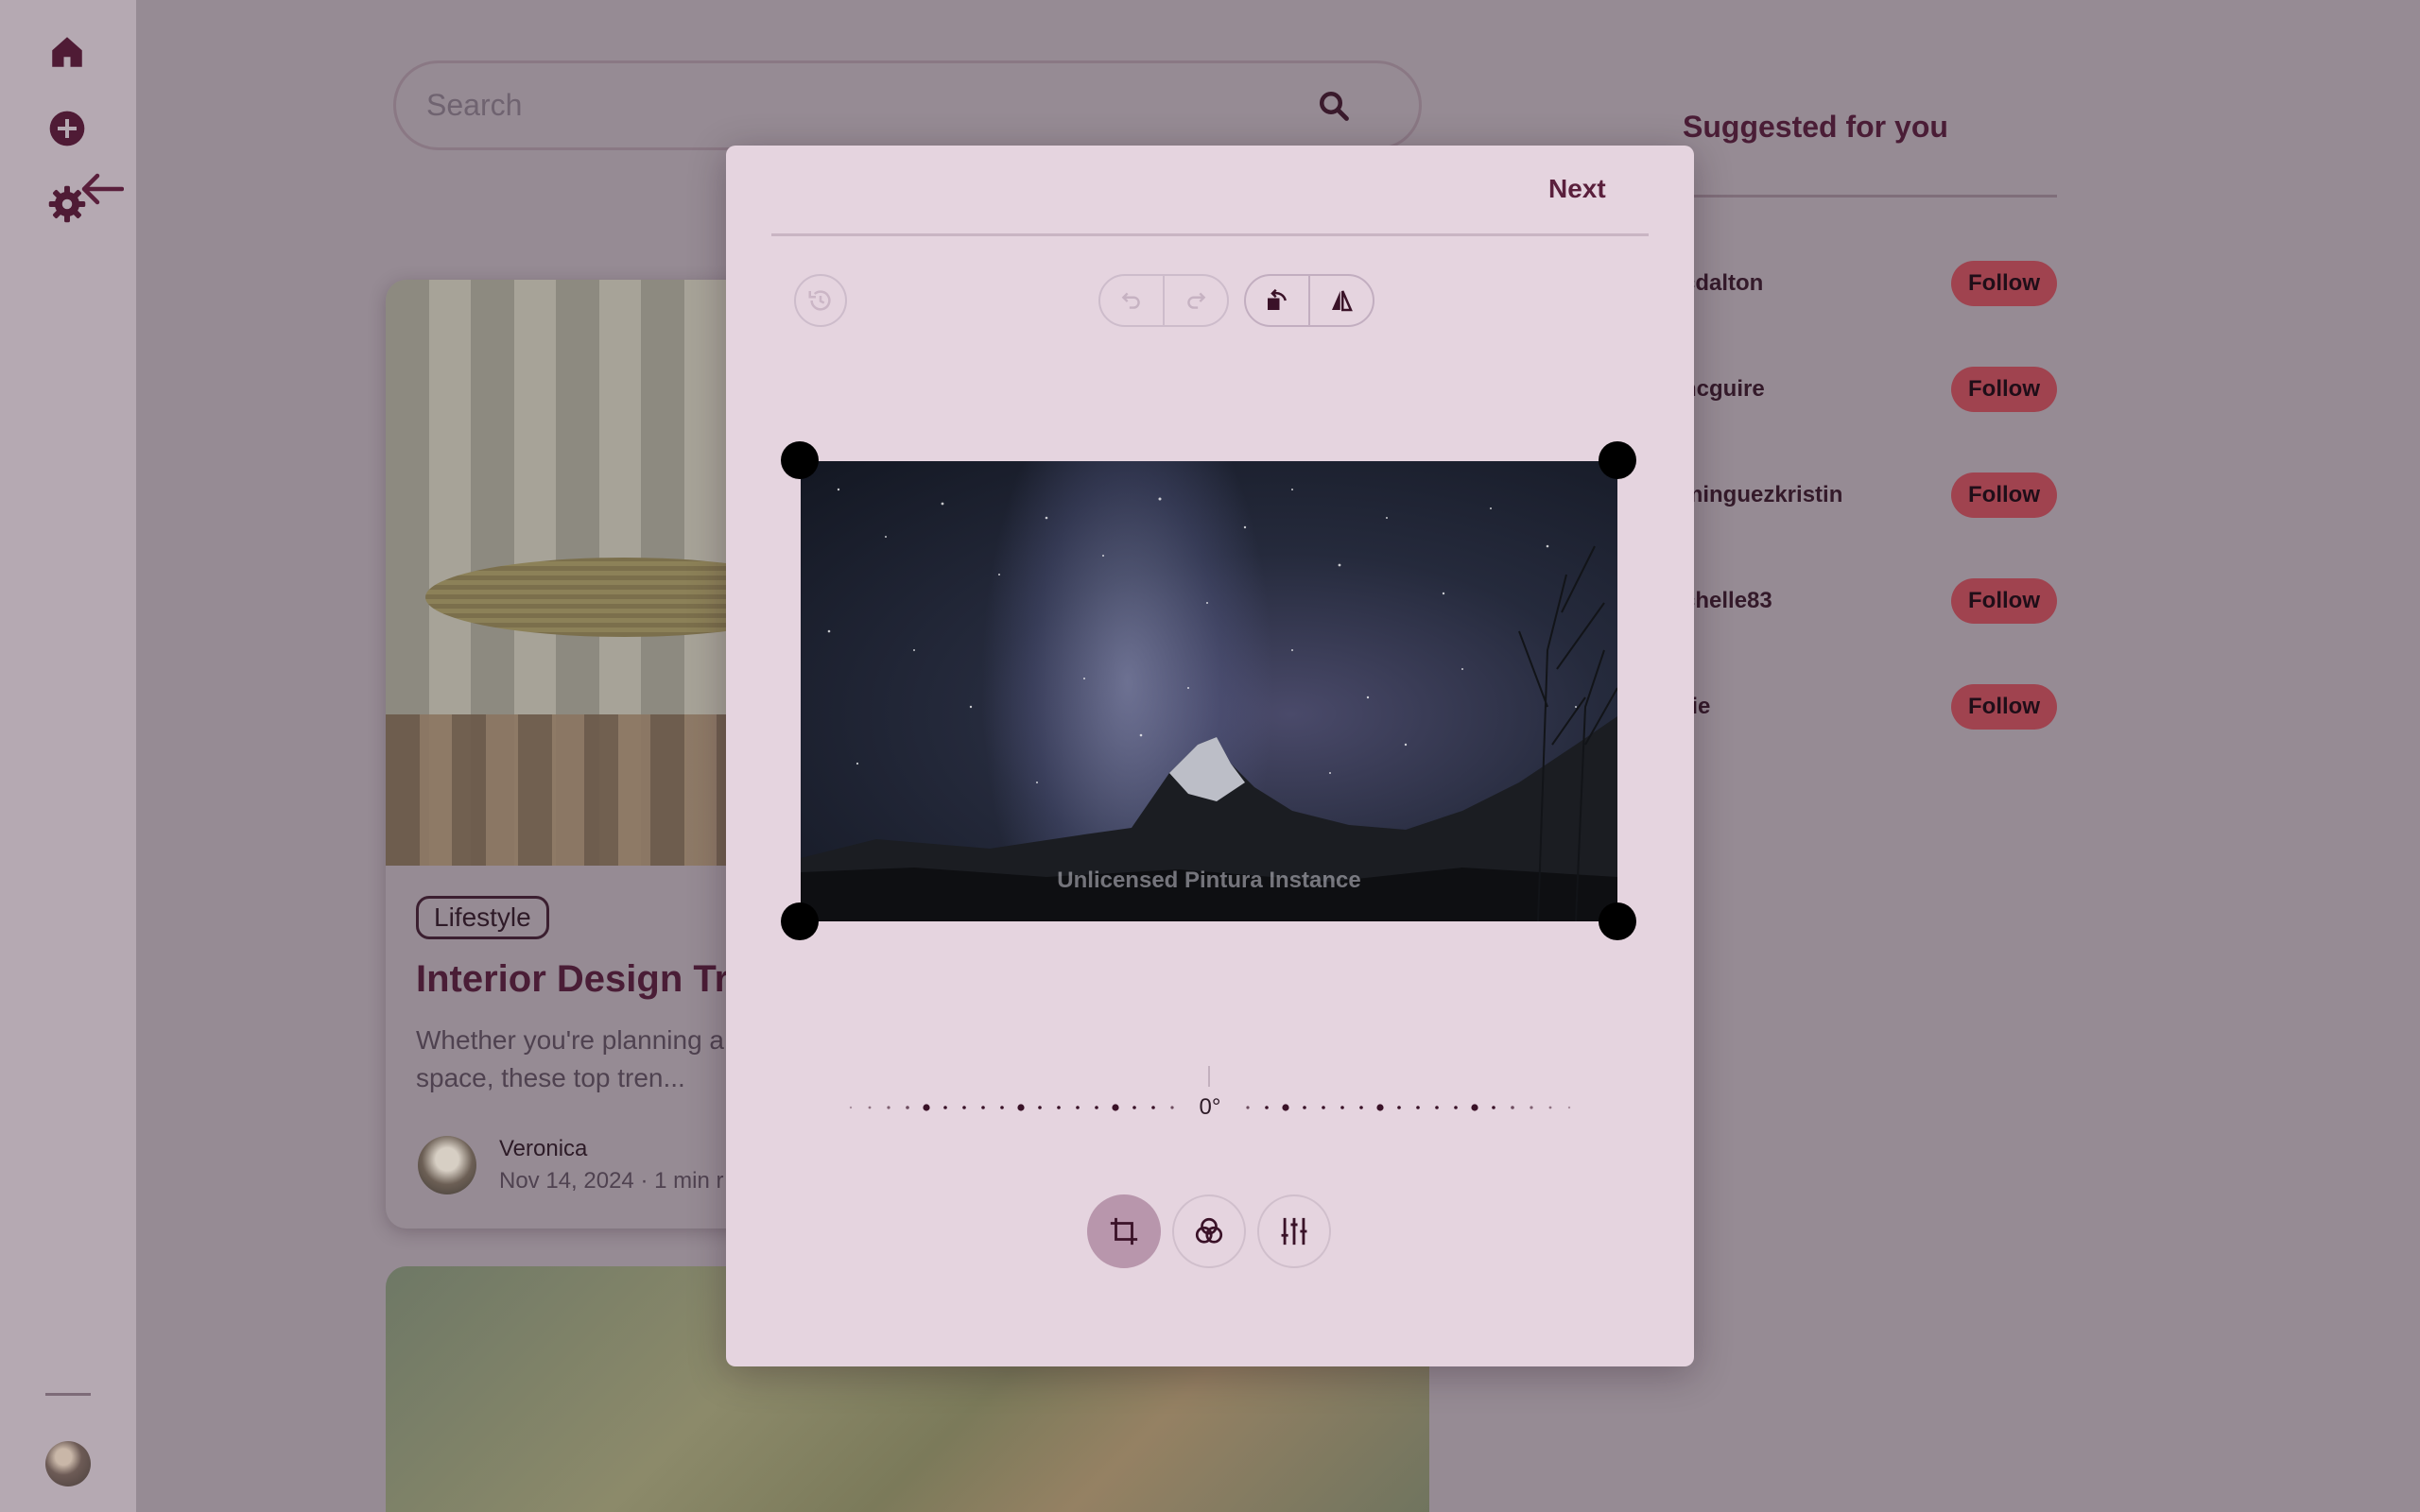 The width and height of the screenshot is (2420, 1512). What do you see at coordinates (1870, 389) in the screenshot?
I see `suggested-user-row: ncguire Follow` at bounding box center [1870, 389].